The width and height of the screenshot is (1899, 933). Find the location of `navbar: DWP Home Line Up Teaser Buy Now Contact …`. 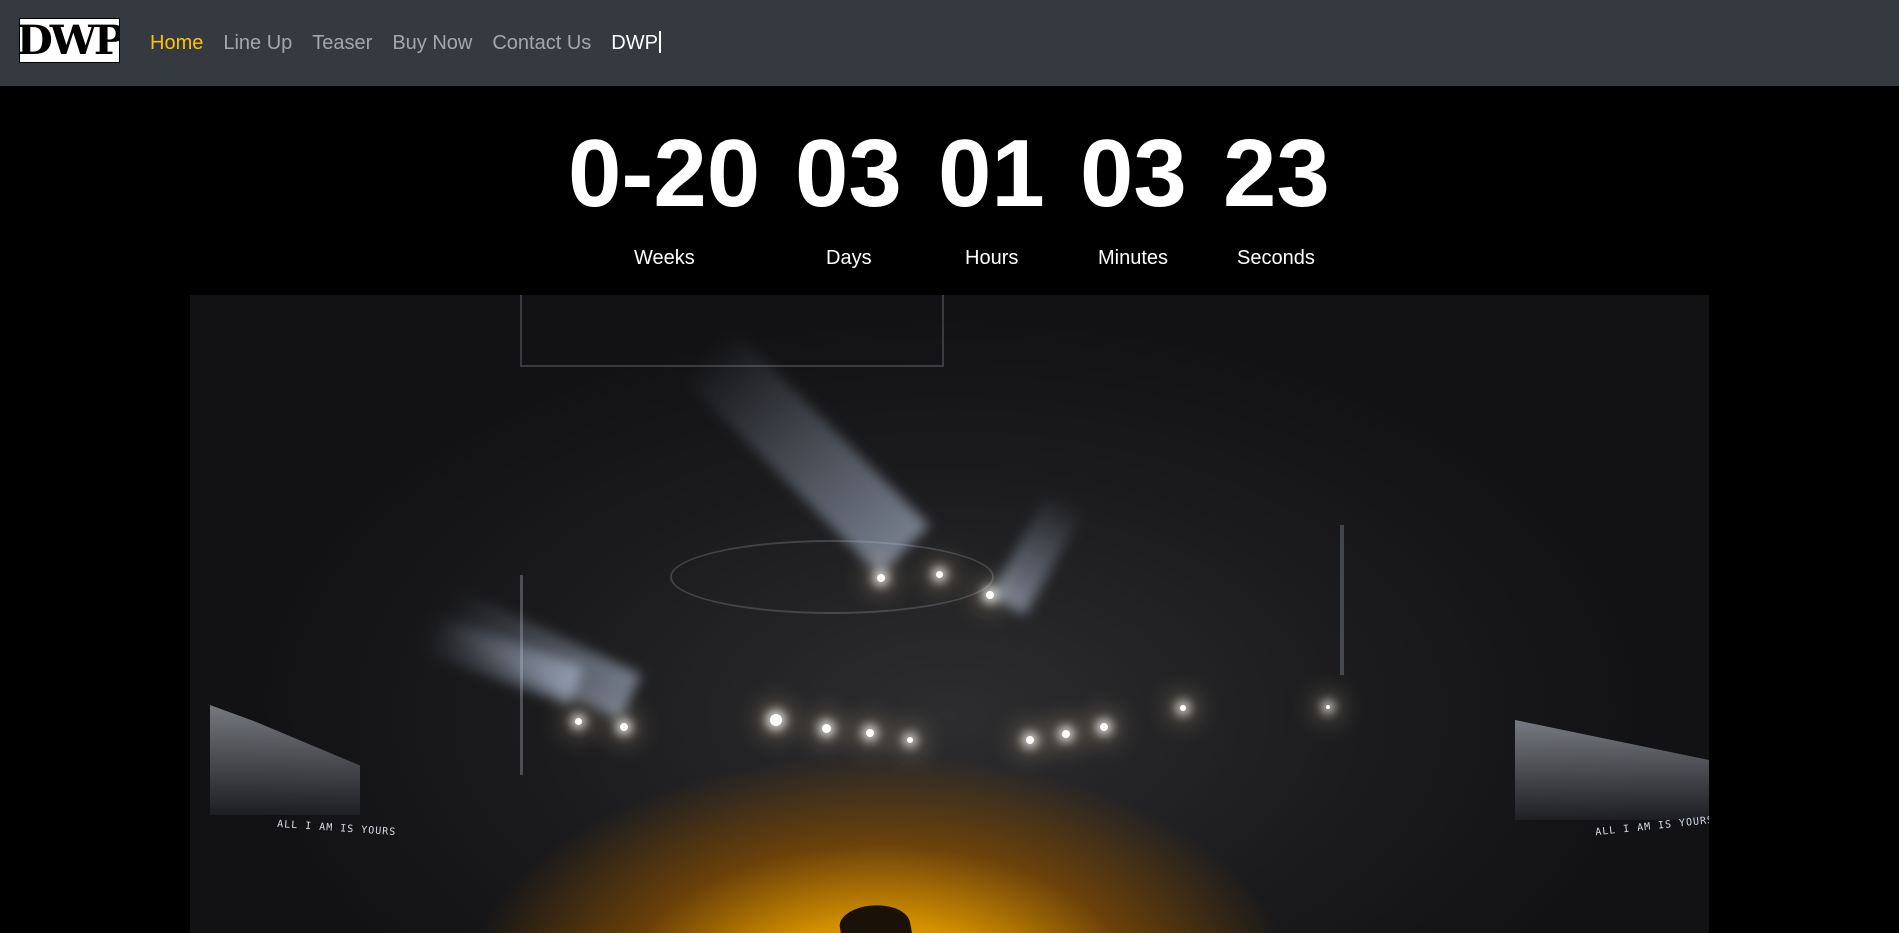

navbar: DWP Home Line Up Teaser Buy Now Contact … is located at coordinates (949, 43).